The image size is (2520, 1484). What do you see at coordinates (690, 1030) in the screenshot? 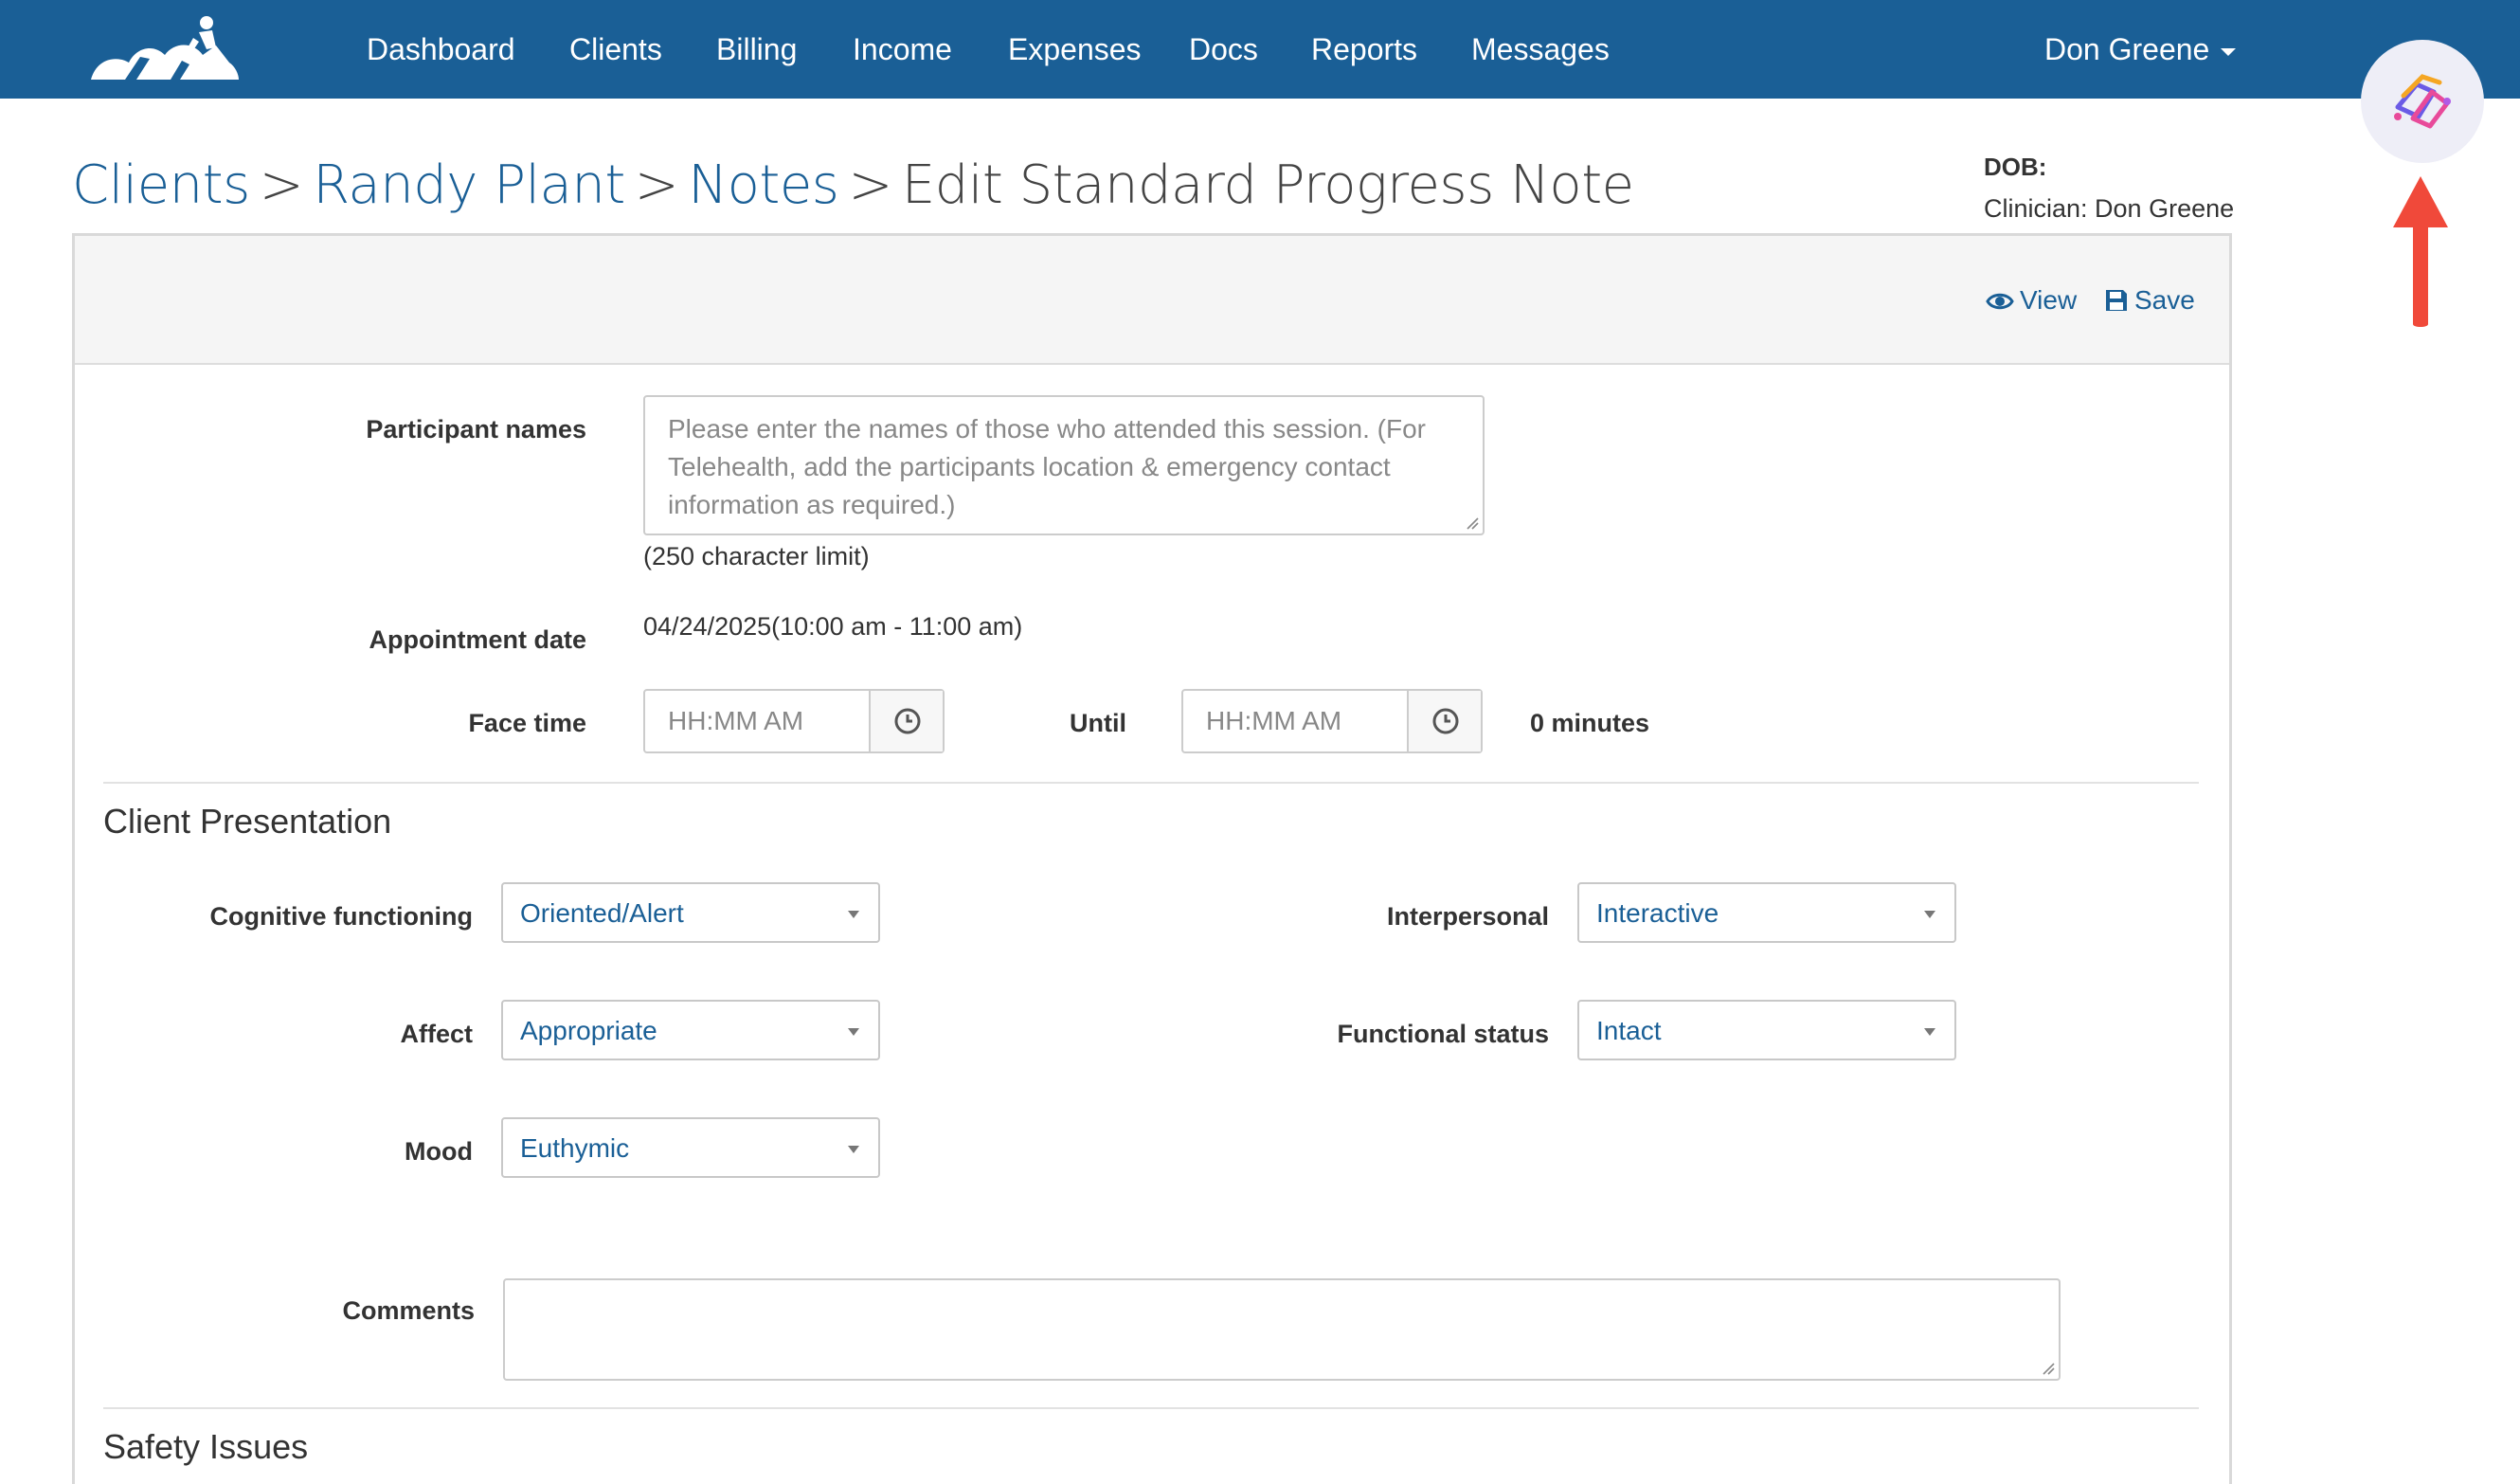
I see `affect-select: Appropriate` at bounding box center [690, 1030].